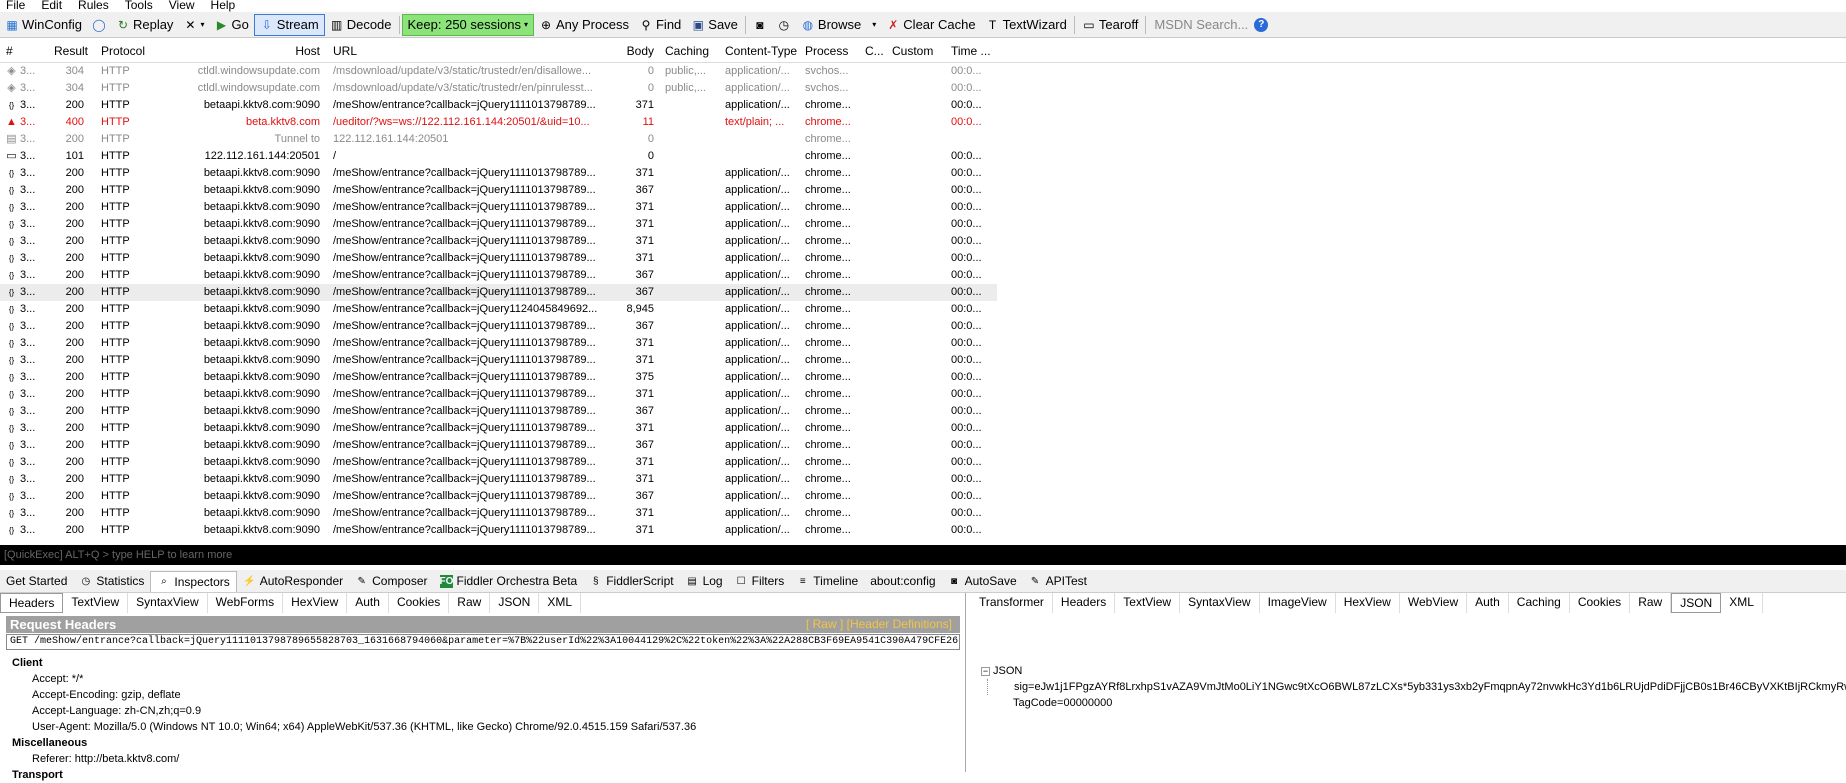 This screenshot has width=1846, height=783. What do you see at coordinates (96, 603) in the screenshot?
I see `request-tab-textview: TextView` at bounding box center [96, 603].